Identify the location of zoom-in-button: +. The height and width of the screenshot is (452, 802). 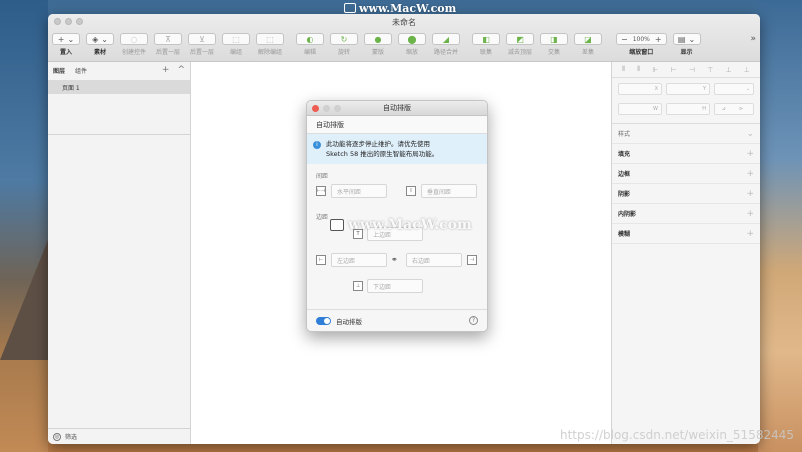
(658, 39).